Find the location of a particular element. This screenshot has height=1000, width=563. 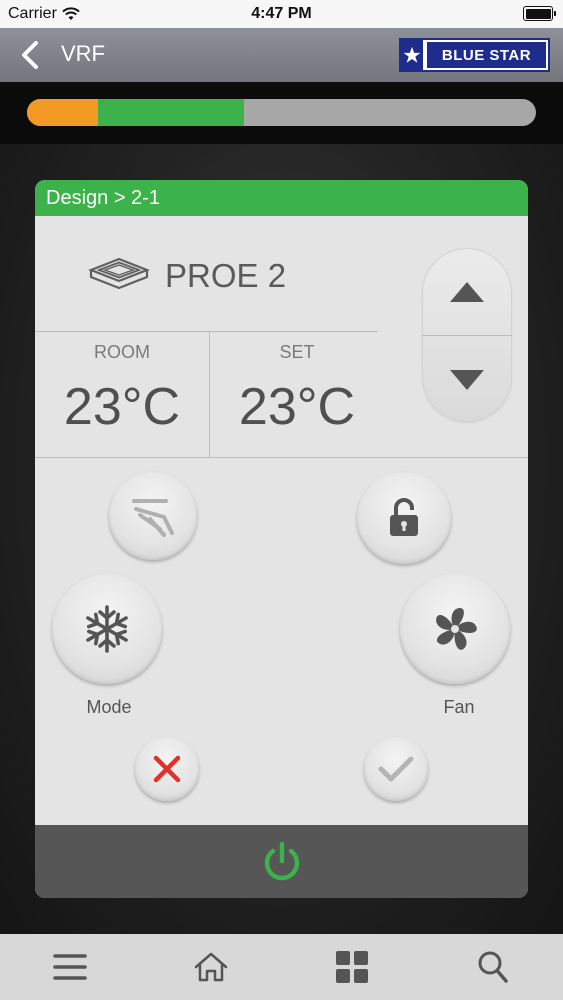

tab-grid is located at coordinates (352, 967).